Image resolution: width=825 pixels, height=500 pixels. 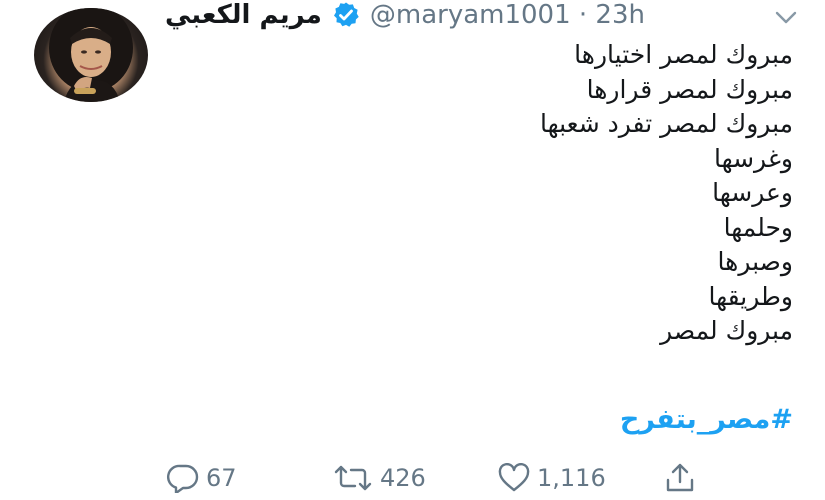 I want to click on share-button, so click(x=680, y=478).